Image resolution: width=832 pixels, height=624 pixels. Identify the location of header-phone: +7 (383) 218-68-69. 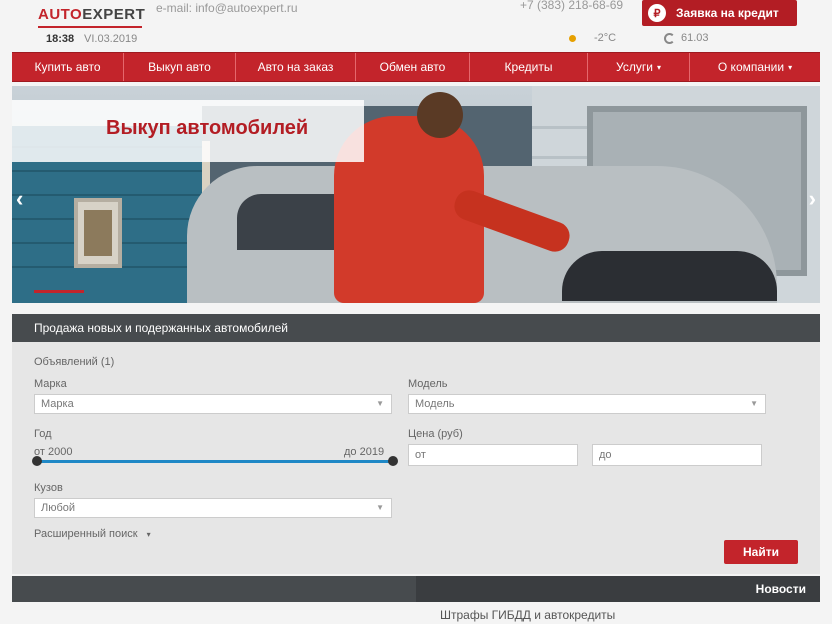
(571, 6).